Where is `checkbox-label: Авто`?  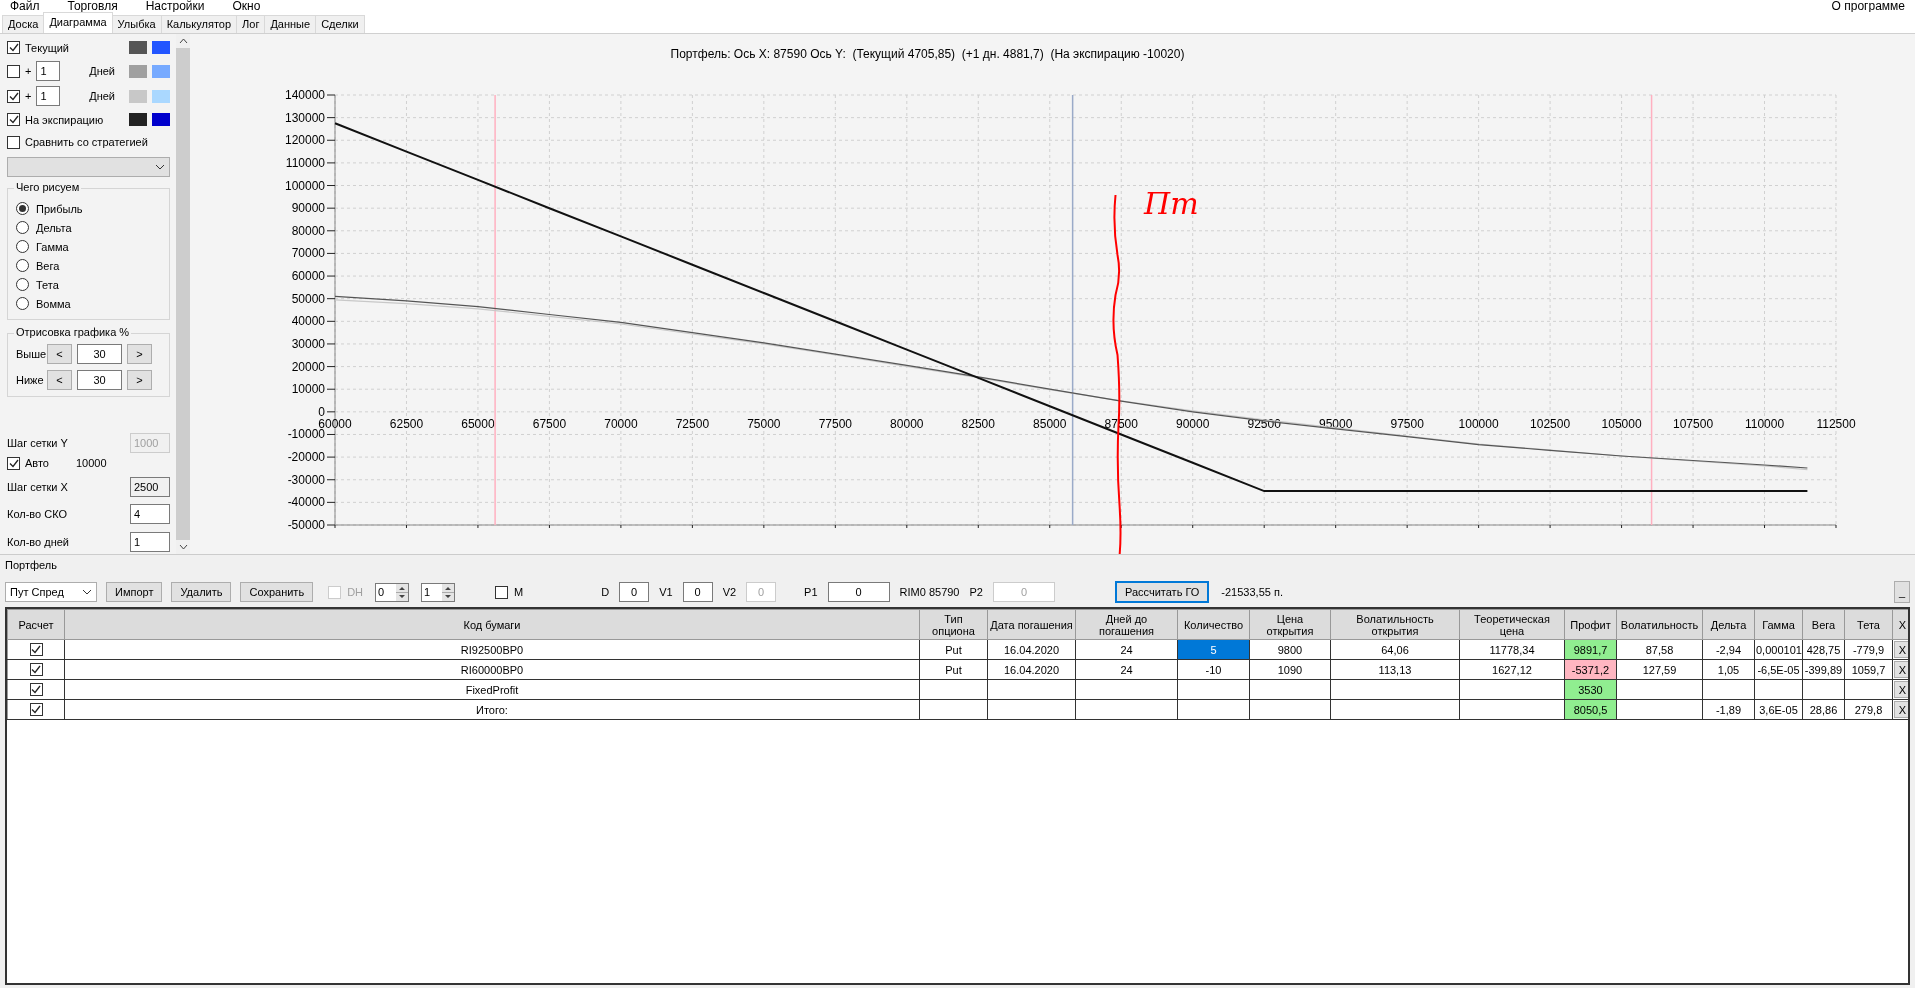
checkbox-label: Авто is located at coordinates (37, 463).